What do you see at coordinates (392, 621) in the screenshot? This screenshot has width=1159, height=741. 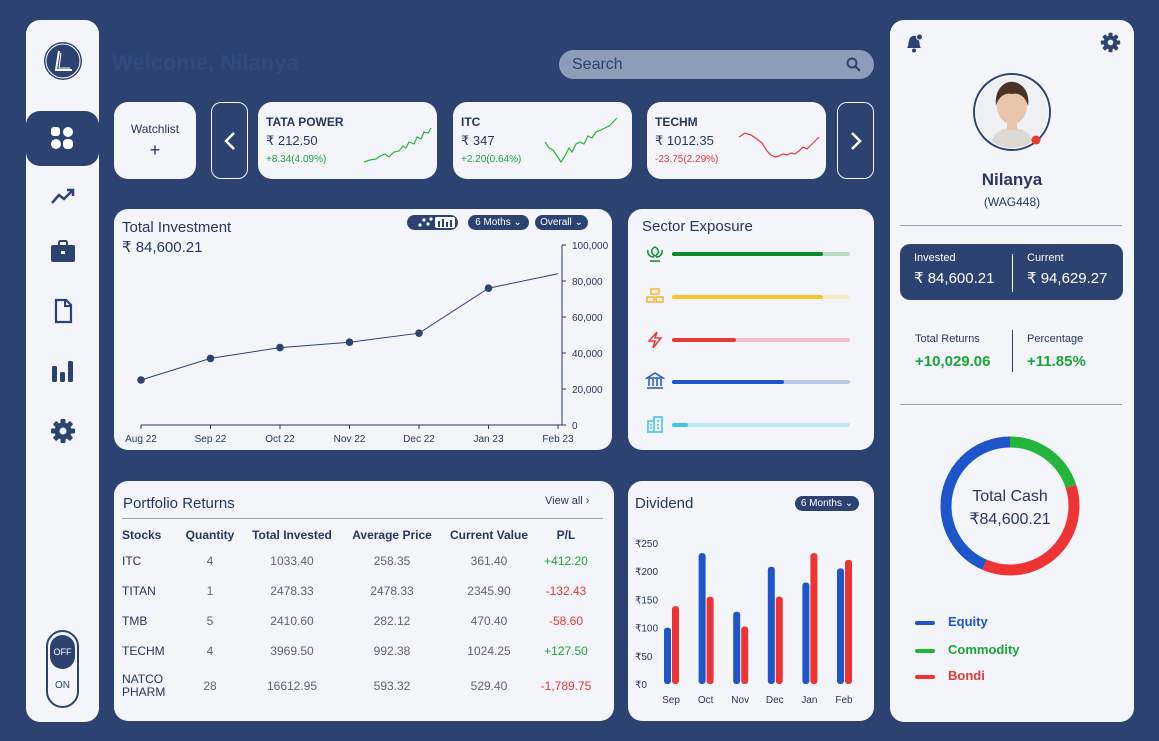 I see `cell-avg: 282.12` at bounding box center [392, 621].